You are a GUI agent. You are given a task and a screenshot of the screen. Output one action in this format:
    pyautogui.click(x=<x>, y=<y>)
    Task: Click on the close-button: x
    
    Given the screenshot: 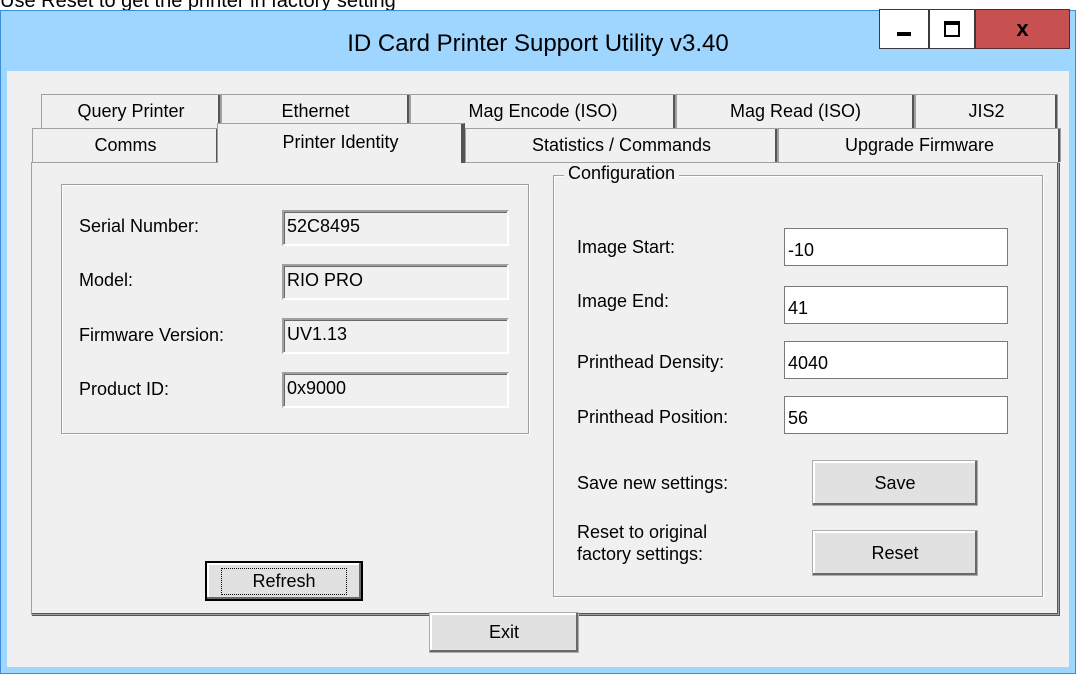 What is the action you would take?
    pyautogui.click(x=1022, y=29)
    